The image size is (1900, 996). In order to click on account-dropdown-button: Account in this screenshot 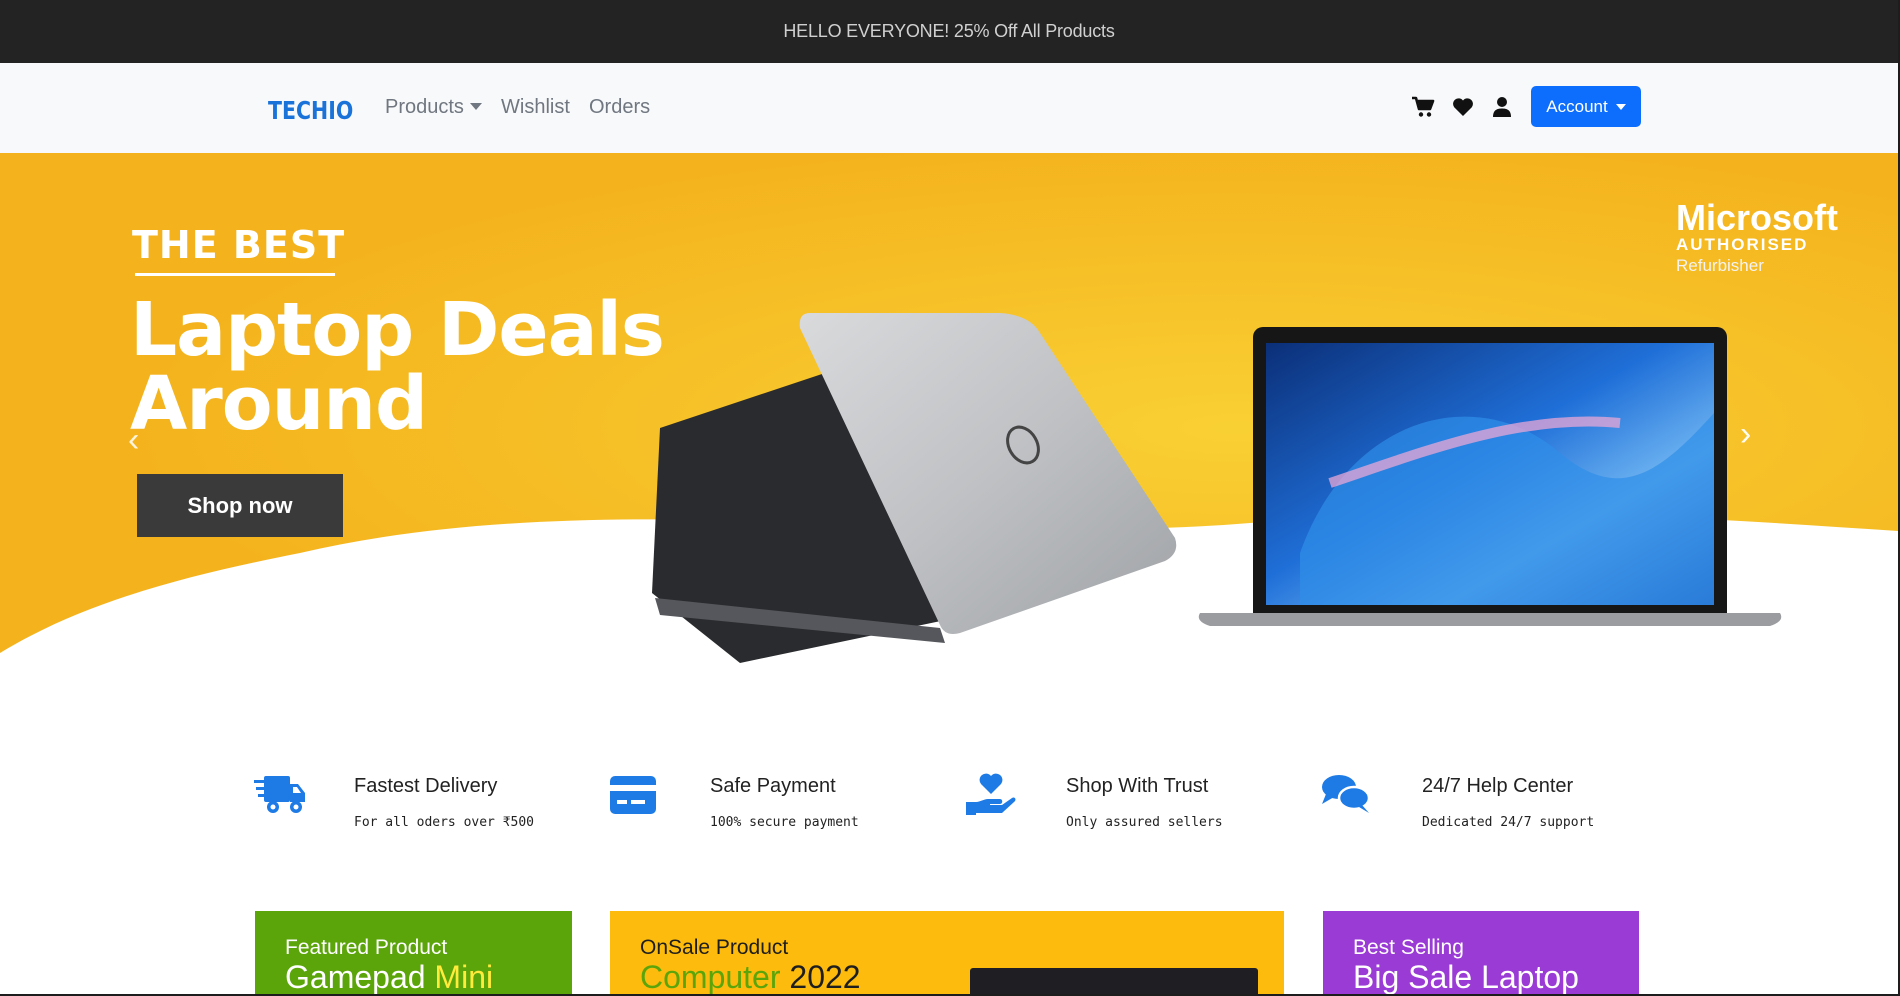, I will do `click(1586, 106)`.